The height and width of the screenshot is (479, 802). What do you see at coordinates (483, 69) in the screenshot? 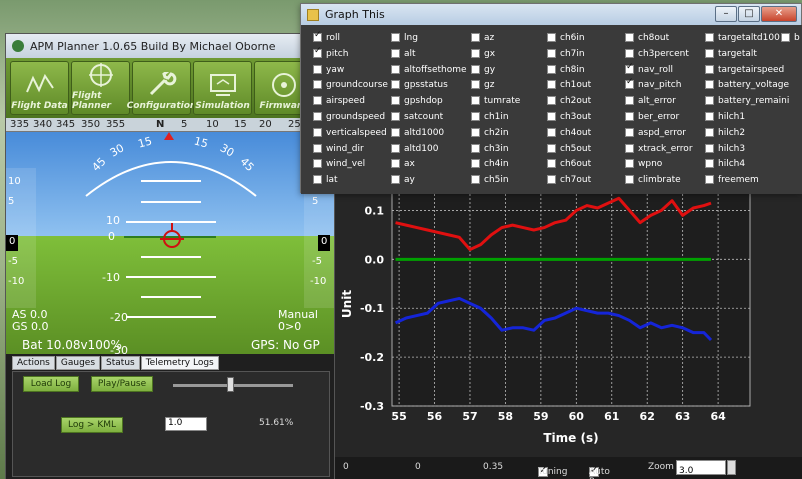
I see `graph-field-gy: gy` at bounding box center [483, 69].